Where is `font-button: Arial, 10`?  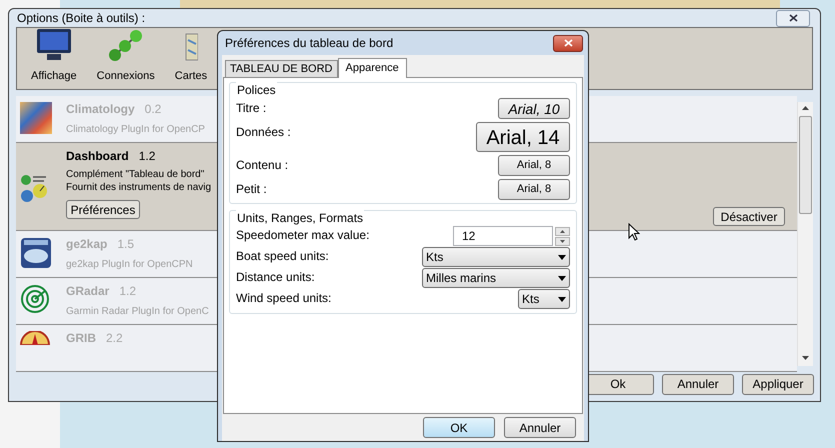 font-button: Arial, 10 is located at coordinates (534, 108).